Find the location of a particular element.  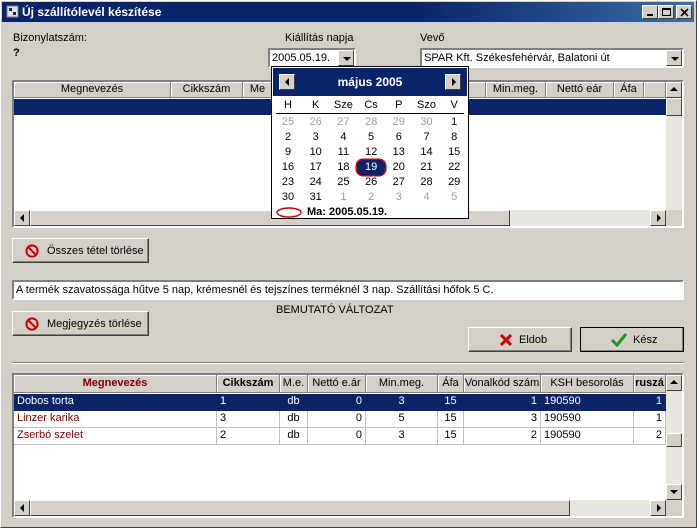

items-column-header: Áfa is located at coordinates (629, 90).